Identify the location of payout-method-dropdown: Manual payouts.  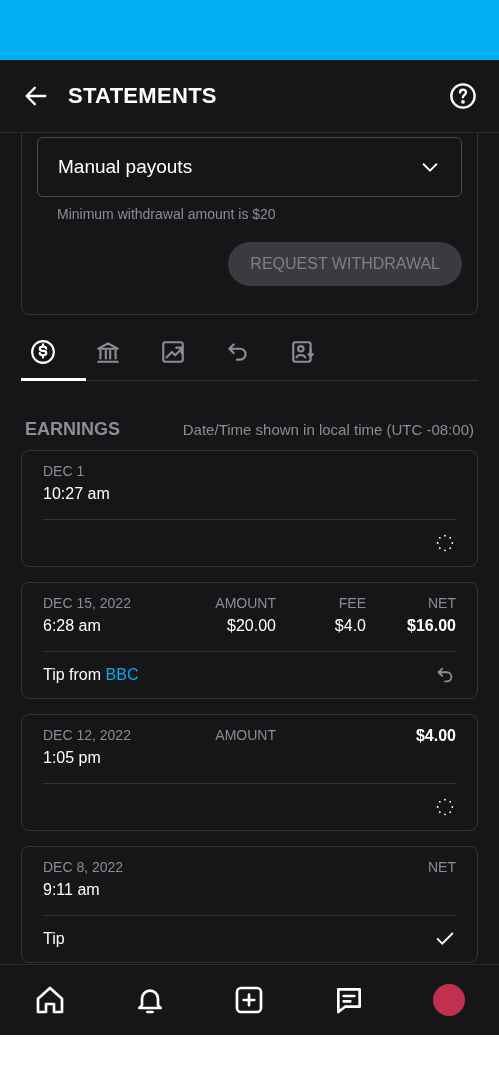
(249, 167).